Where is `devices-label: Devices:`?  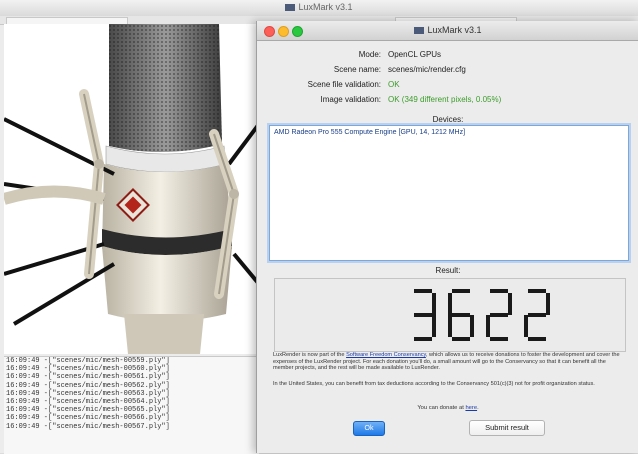
devices-label: Devices: is located at coordinates (448, 119).